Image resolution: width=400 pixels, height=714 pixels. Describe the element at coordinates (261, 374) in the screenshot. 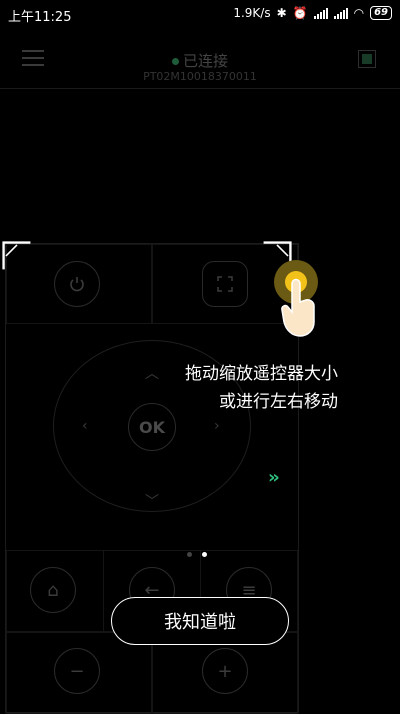

I see `hint-line-1: 拖动缩放遥控器大小` at that location.